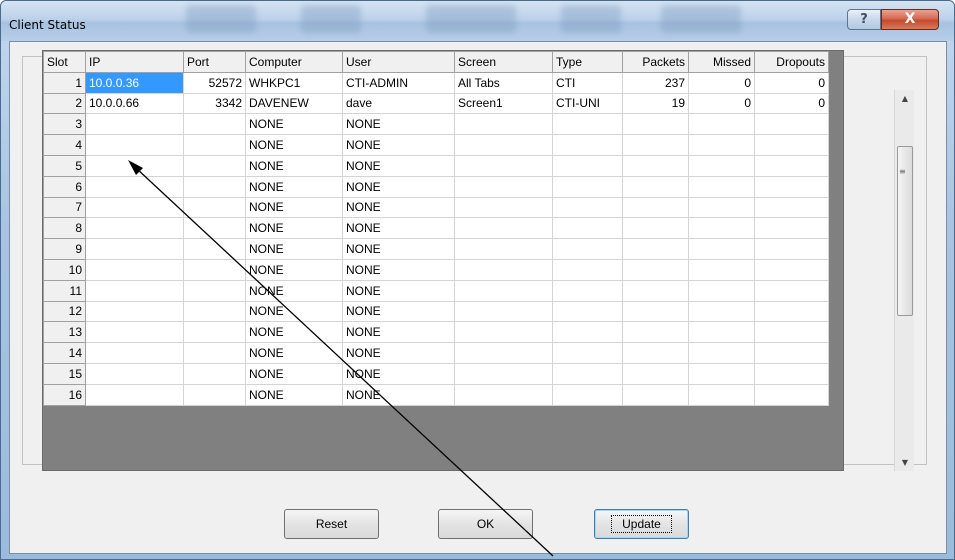 The height and width of the screenshot is (560, 955). I want to click on table-row: 12 NONE NONE, so click(436, 311).